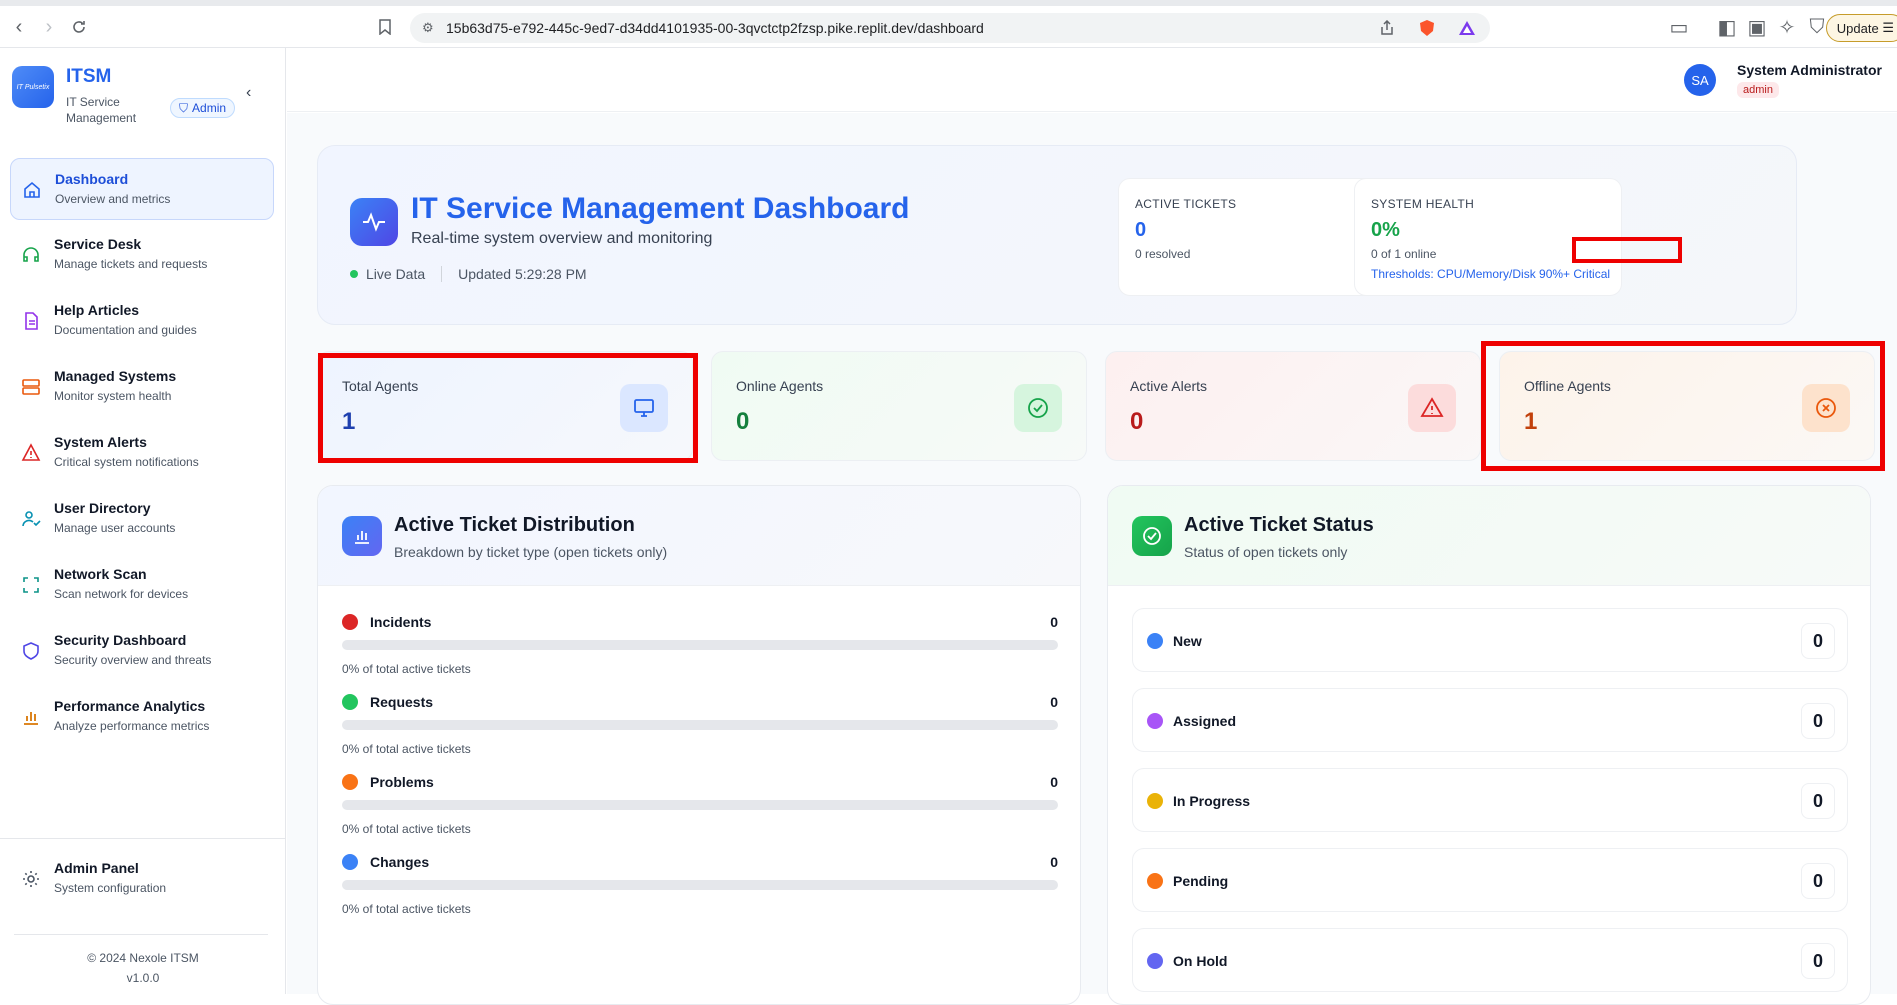 The image size is (1897, 1005). What do you see at coordinates (142, 387) in the screenshot?
I see `sidebar-item-managed-systems: Managed Systems Monitor system health` at bounding box center [142, 387].